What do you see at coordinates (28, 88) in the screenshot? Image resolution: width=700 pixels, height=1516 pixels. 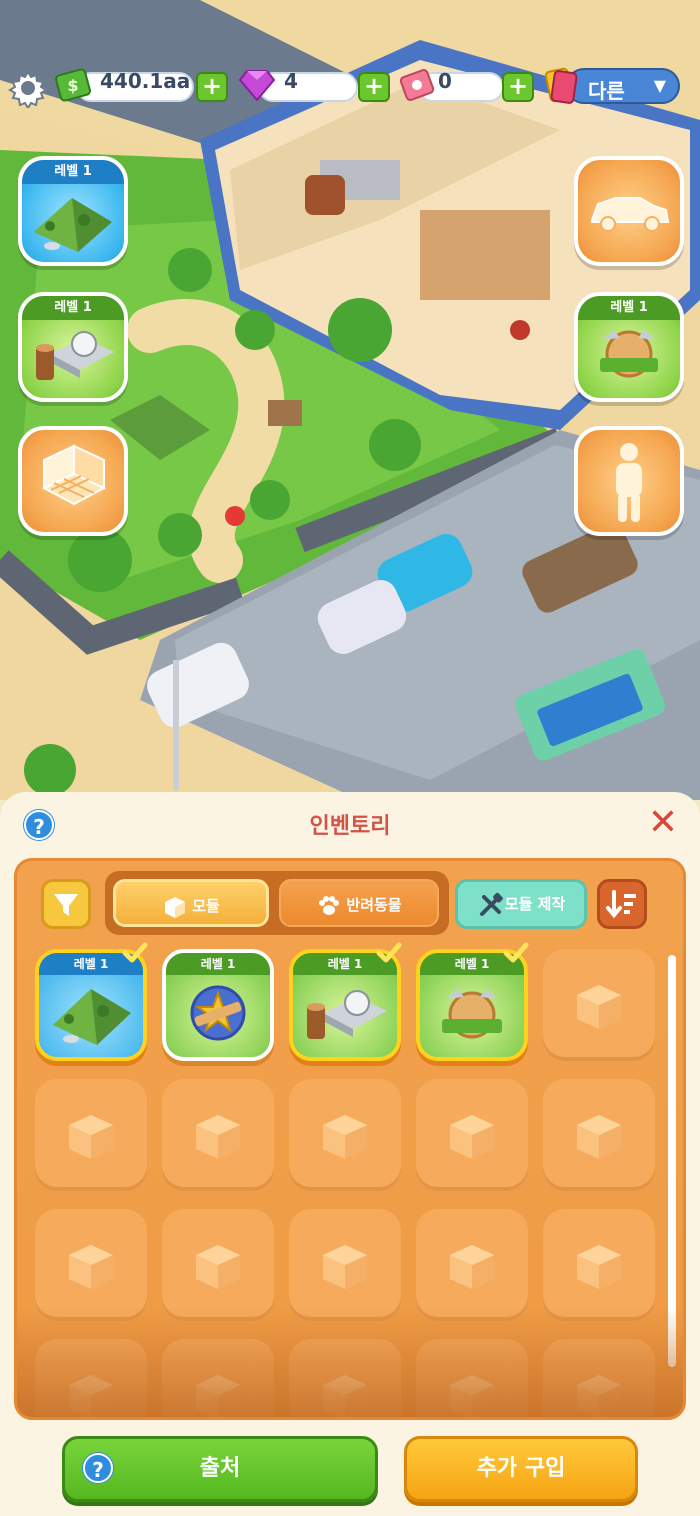 I see `gear-icon` at bounding box center [28, 88].